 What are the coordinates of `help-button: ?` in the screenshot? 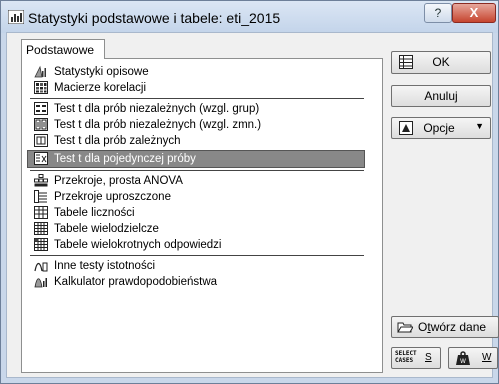 It's located at (438, 13).